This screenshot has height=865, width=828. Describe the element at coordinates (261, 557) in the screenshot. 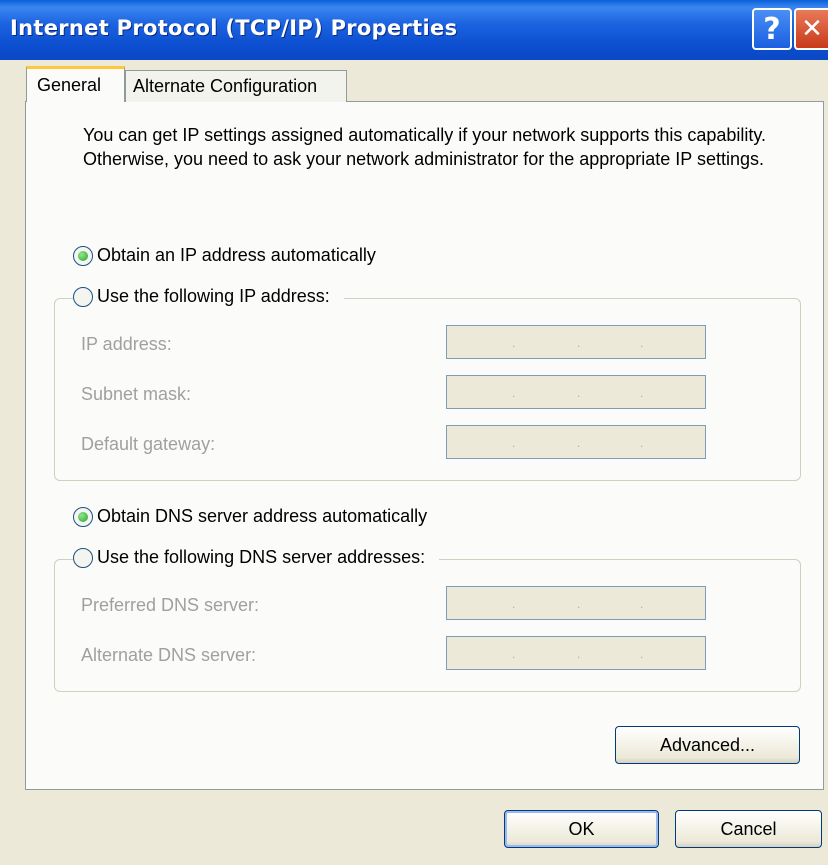

I see `radio-label: Use the following DNS server addresses:` at that location.